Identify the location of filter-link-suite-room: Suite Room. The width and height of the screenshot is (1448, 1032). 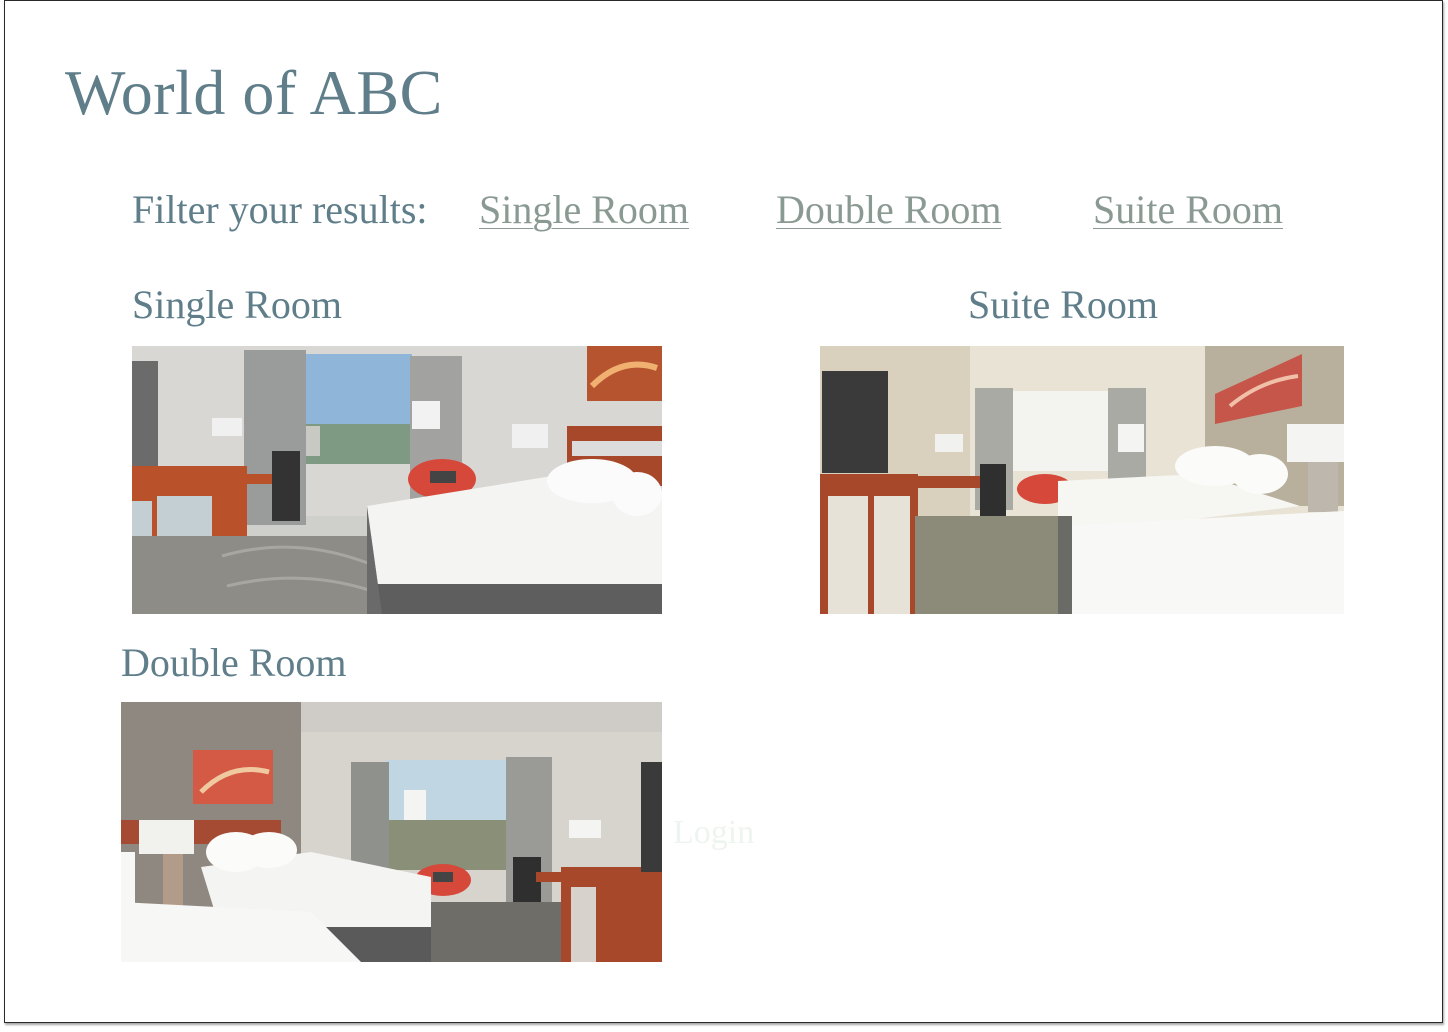
(1188, 210).